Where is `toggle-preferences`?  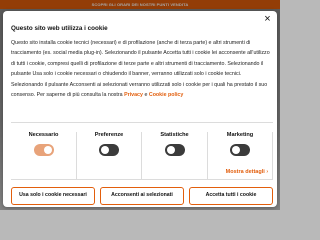
toggle-preferences is located at coordinates (109, 150).